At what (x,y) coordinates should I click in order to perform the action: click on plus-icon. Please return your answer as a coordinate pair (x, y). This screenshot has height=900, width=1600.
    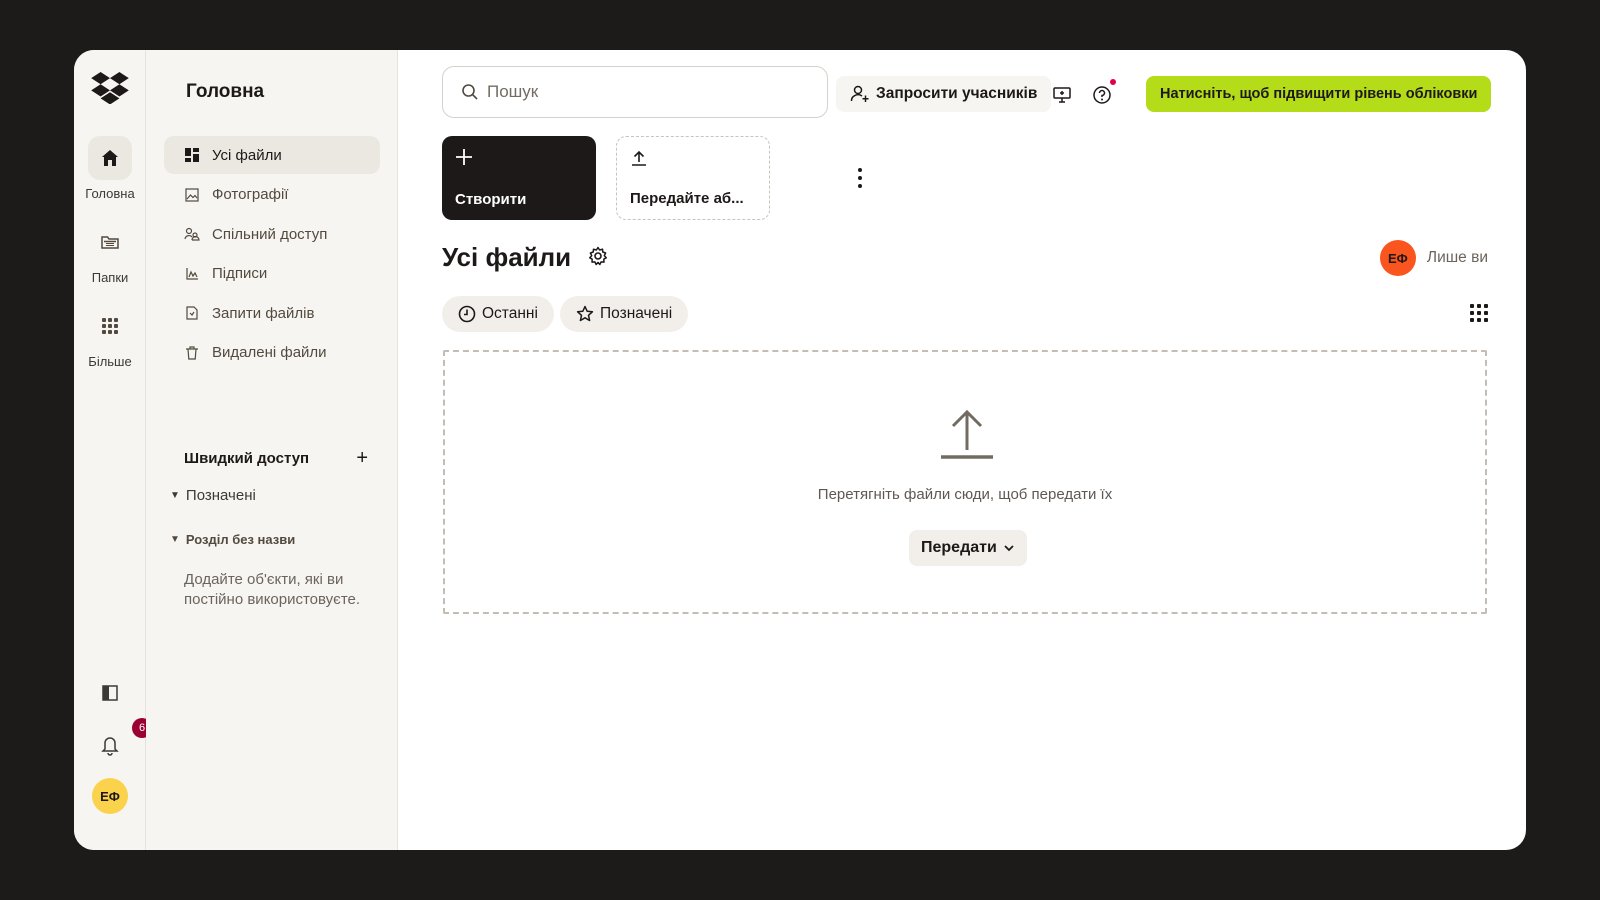
    Looking at the image, I should click on (464, 157).